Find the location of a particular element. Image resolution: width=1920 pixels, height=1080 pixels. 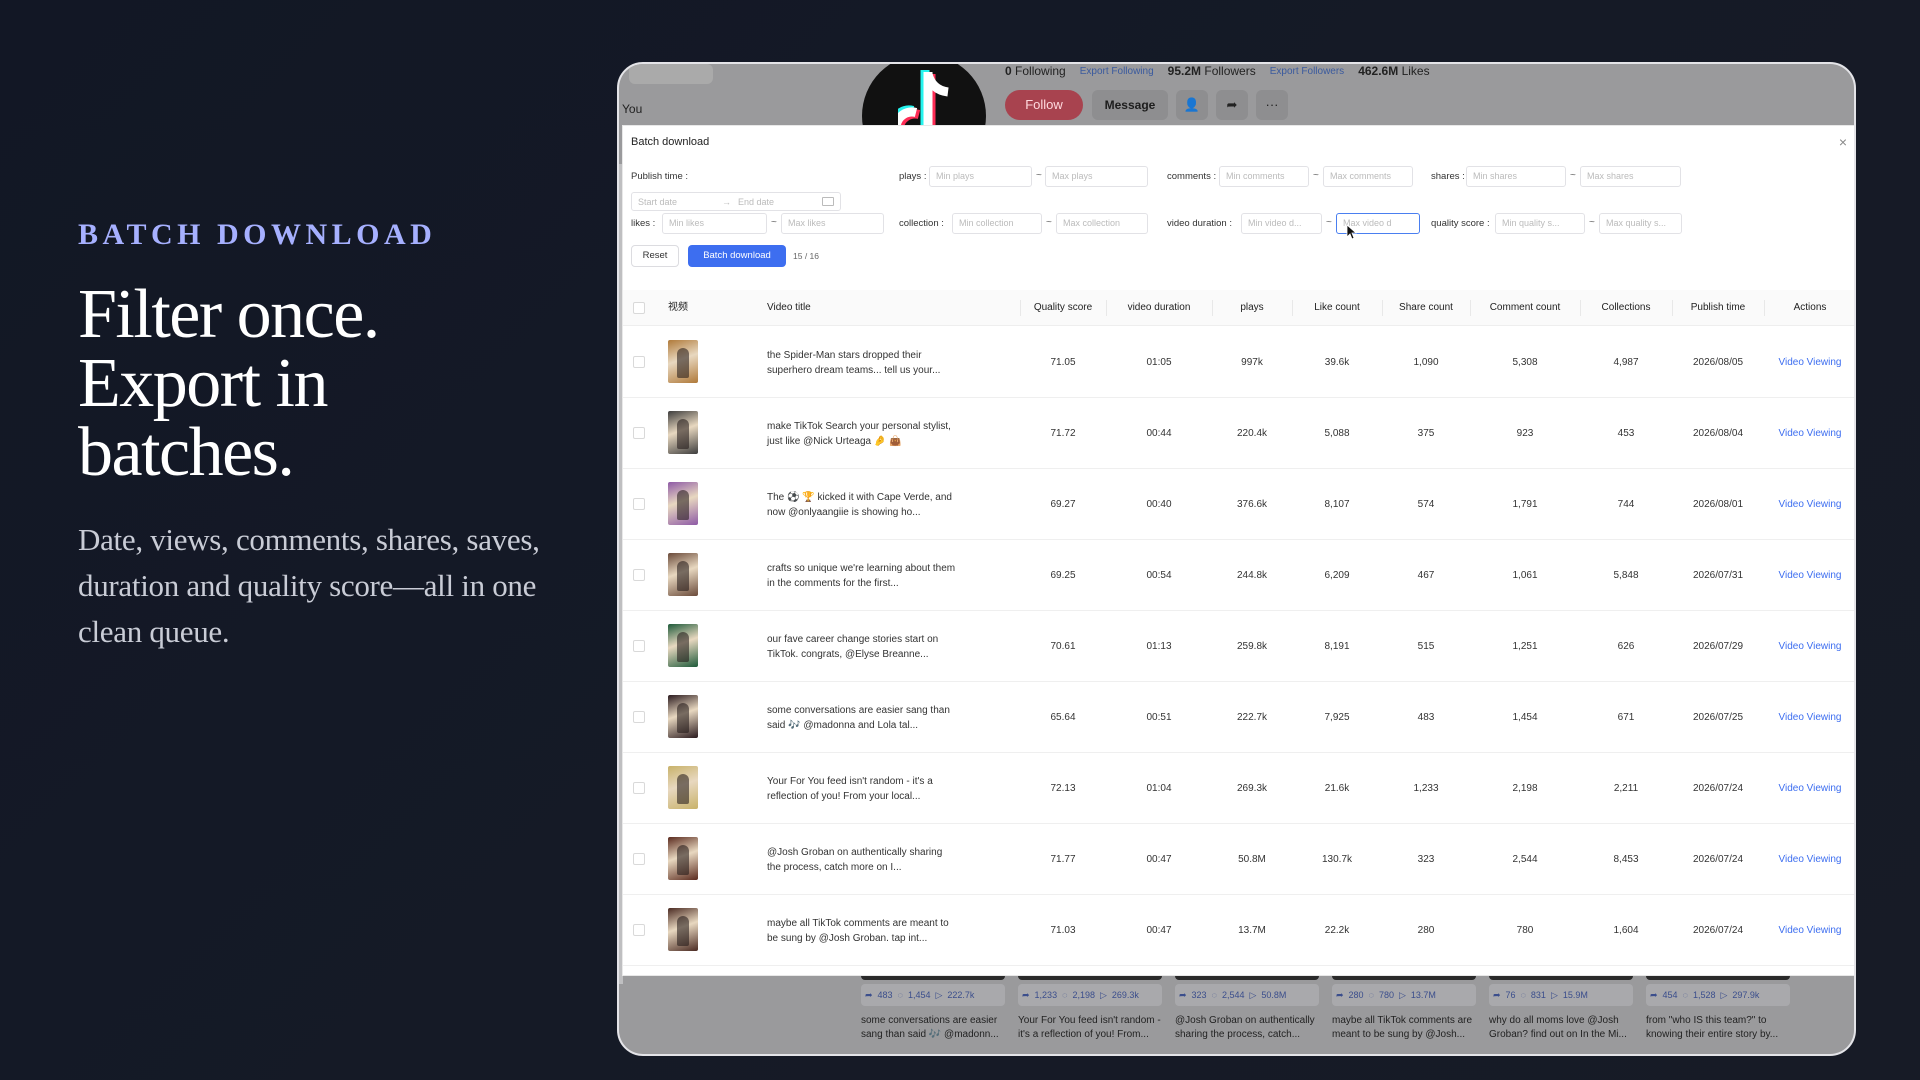

headline: Filter once. Export in batches. is located at coordinates (333, 384).